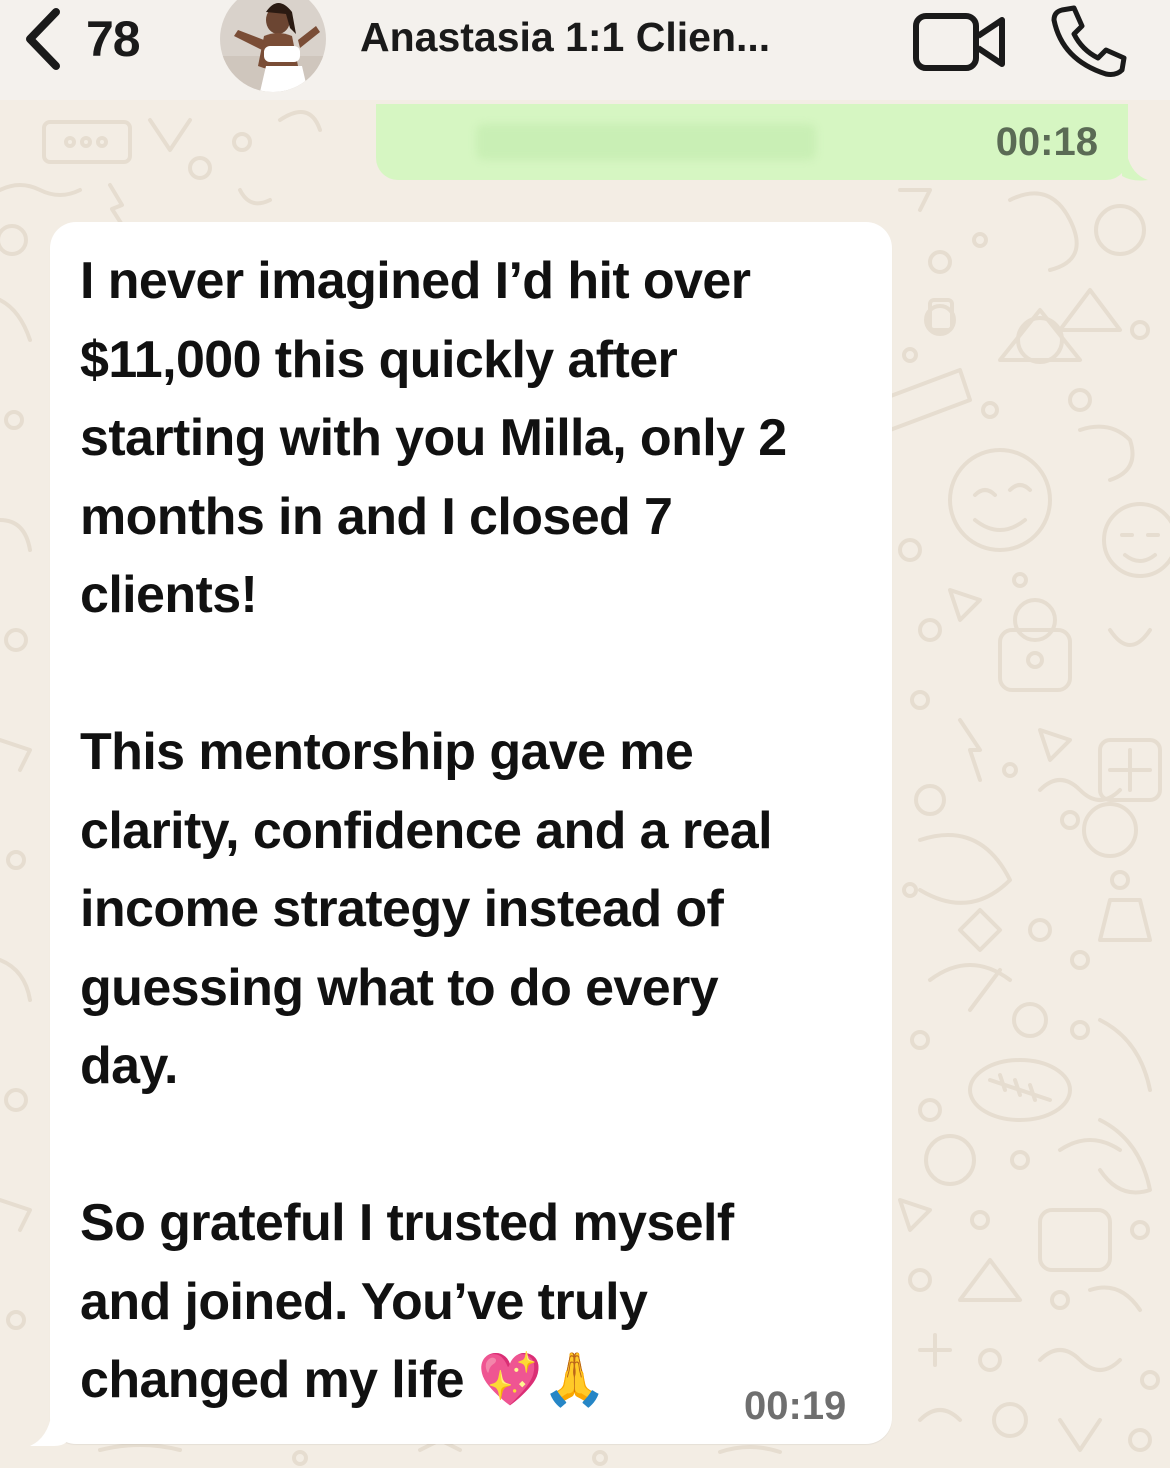  I want to click on redacted-message-text, so click(646, 142).